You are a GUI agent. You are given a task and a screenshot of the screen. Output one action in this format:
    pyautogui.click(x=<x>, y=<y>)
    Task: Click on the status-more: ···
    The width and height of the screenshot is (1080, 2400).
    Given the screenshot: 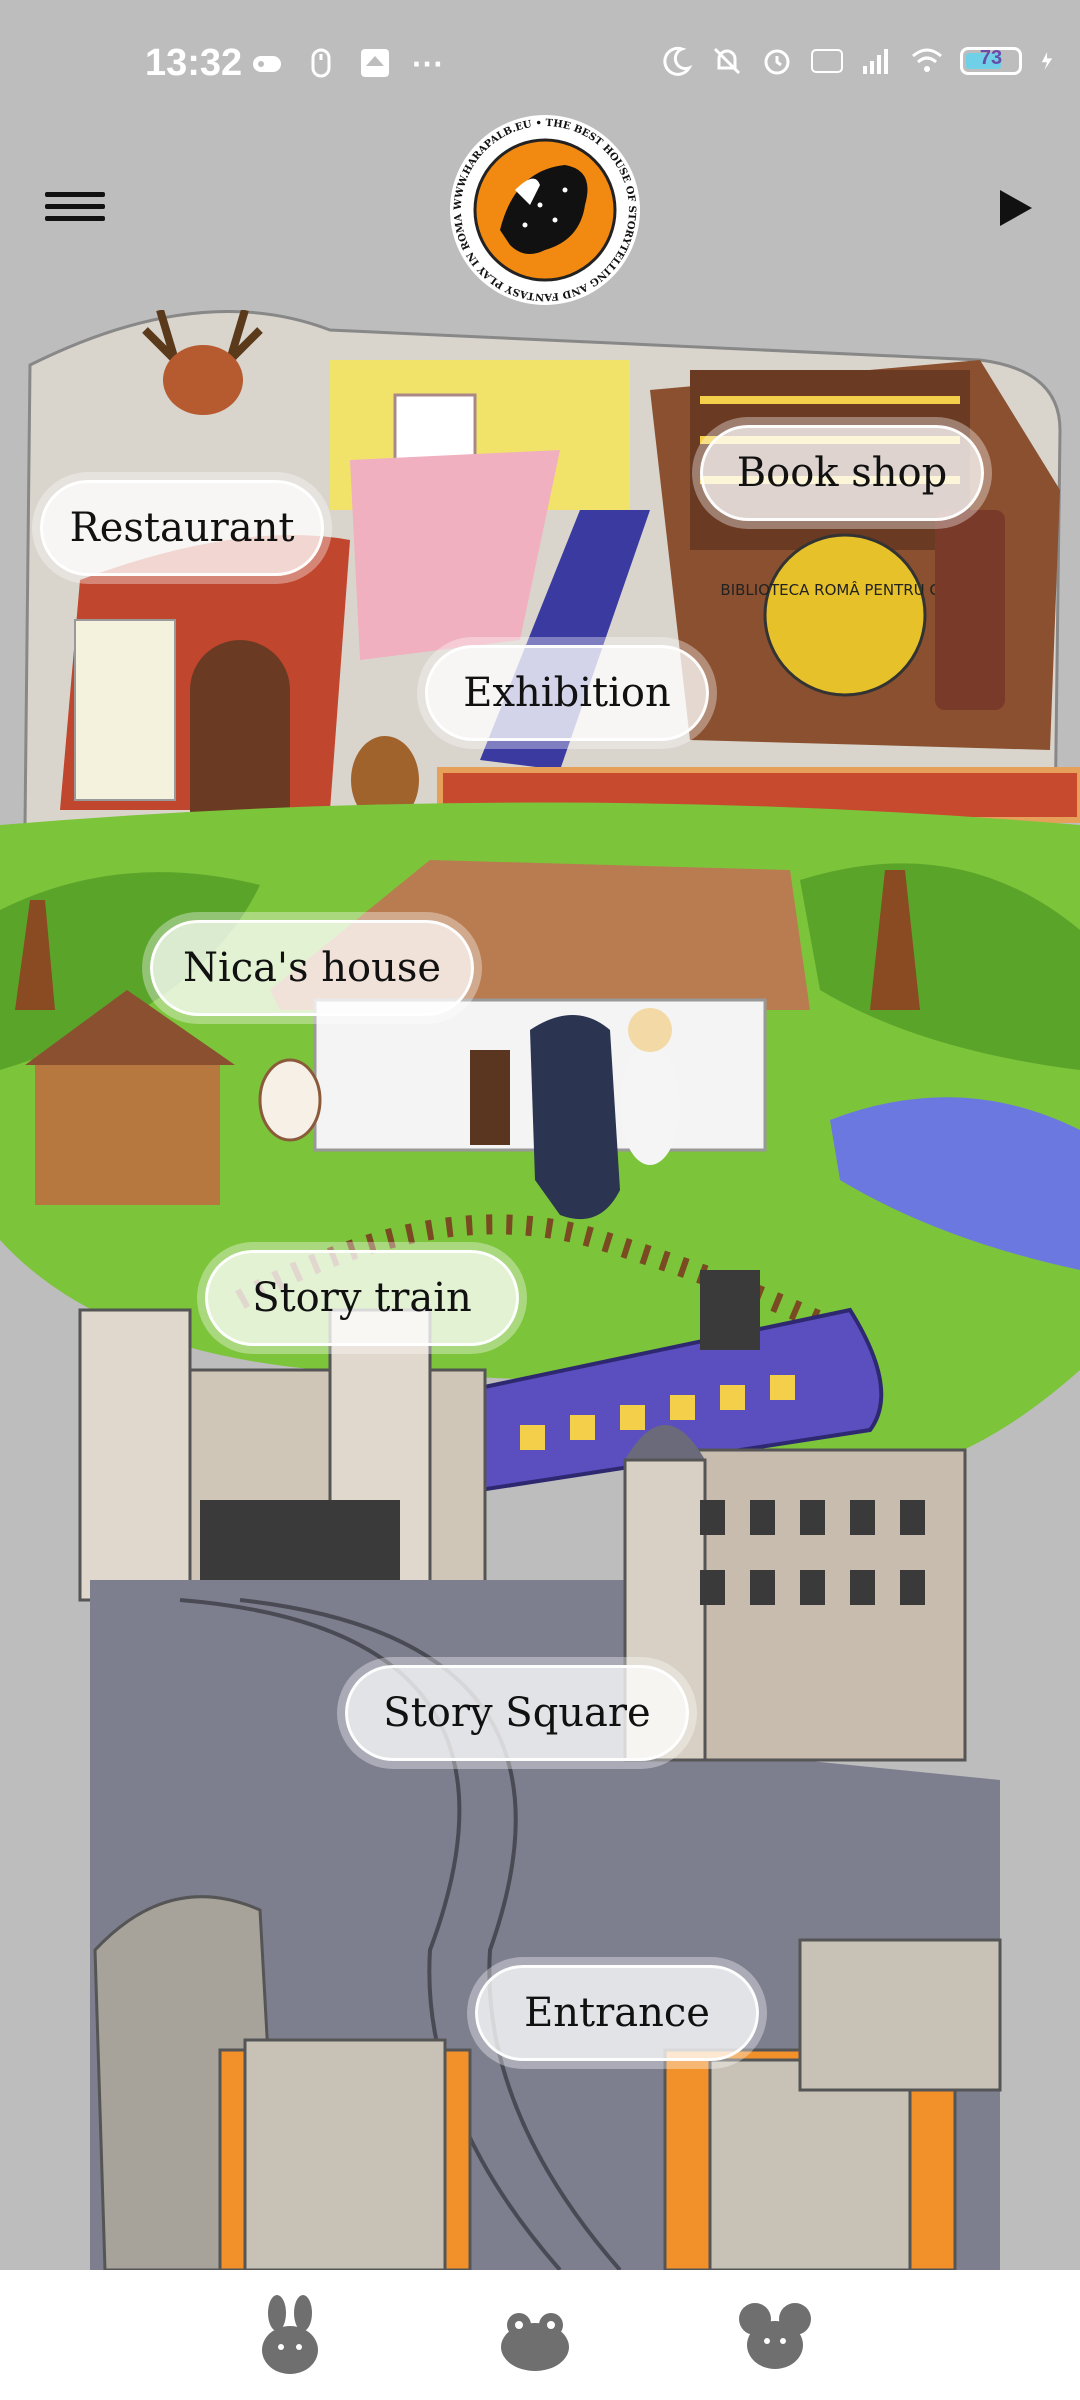 What is the action you would take?
    pyautogui.click(x=428, y=64)
    